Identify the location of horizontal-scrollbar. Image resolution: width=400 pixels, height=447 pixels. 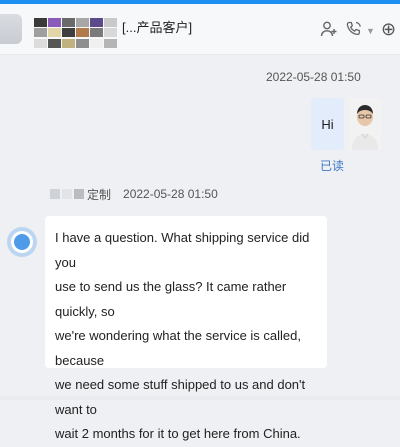
(200, 398).